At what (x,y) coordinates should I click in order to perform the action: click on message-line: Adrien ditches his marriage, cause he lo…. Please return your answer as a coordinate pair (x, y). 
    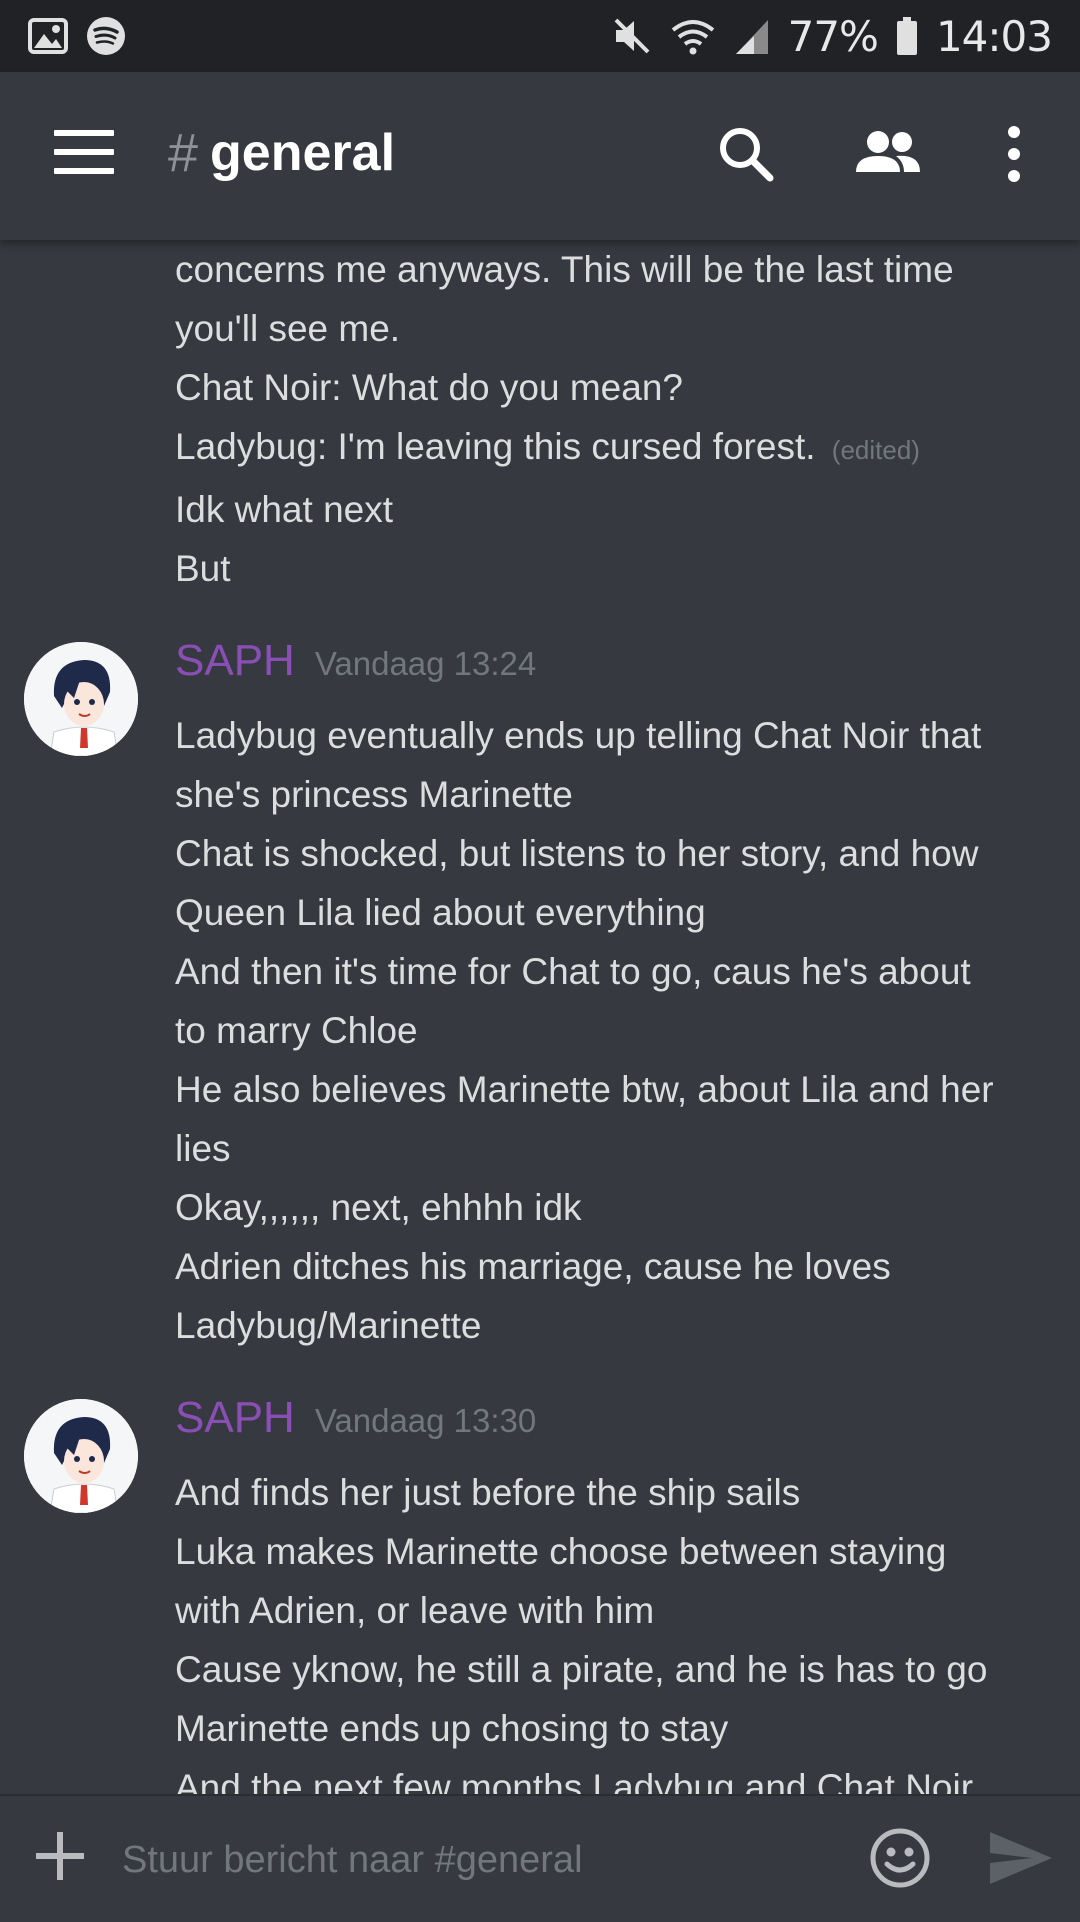
    Looking at the image, I should click on (533, 1266).